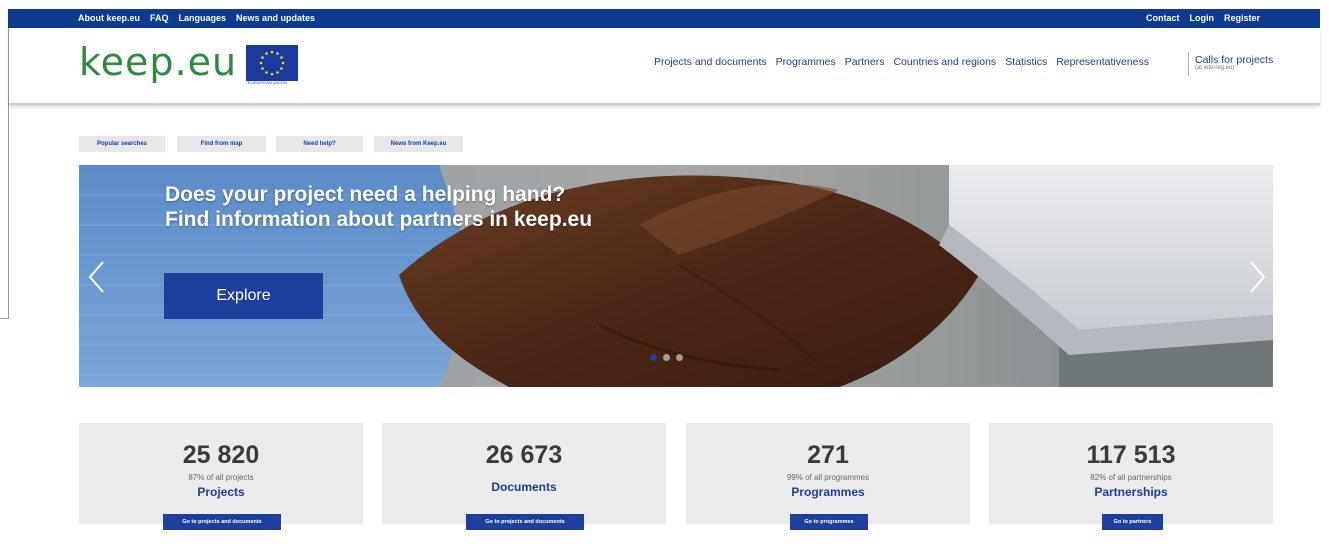 Image resolution: width=1329 pixels, height=546 pixels. I want to click on calls-for-projects-link: Calls for projects (at interreg.eu), so click(1234, 62).